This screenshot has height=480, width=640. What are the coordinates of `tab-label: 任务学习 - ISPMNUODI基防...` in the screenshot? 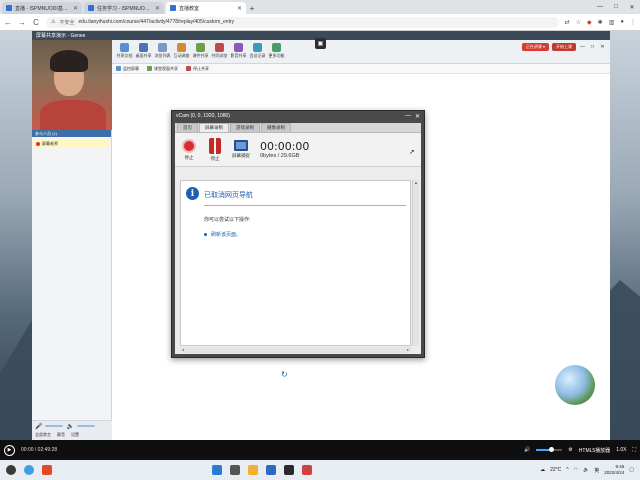 It's located at (124, 8).